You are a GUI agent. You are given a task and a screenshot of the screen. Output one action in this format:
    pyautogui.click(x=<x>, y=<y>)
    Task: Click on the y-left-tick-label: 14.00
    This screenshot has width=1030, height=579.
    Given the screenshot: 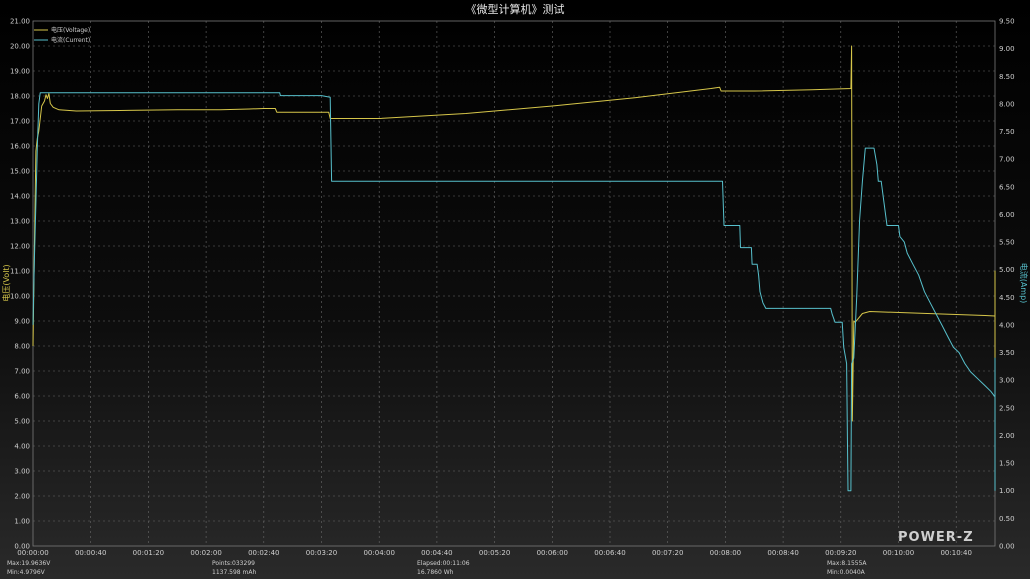 What is the action you would take?
    pyautogui.click(x=20, y=197)
    